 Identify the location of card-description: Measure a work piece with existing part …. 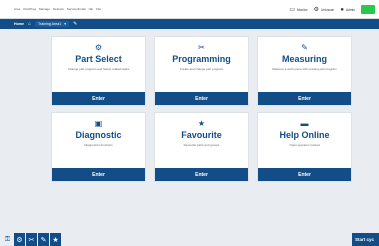
(304, 69).